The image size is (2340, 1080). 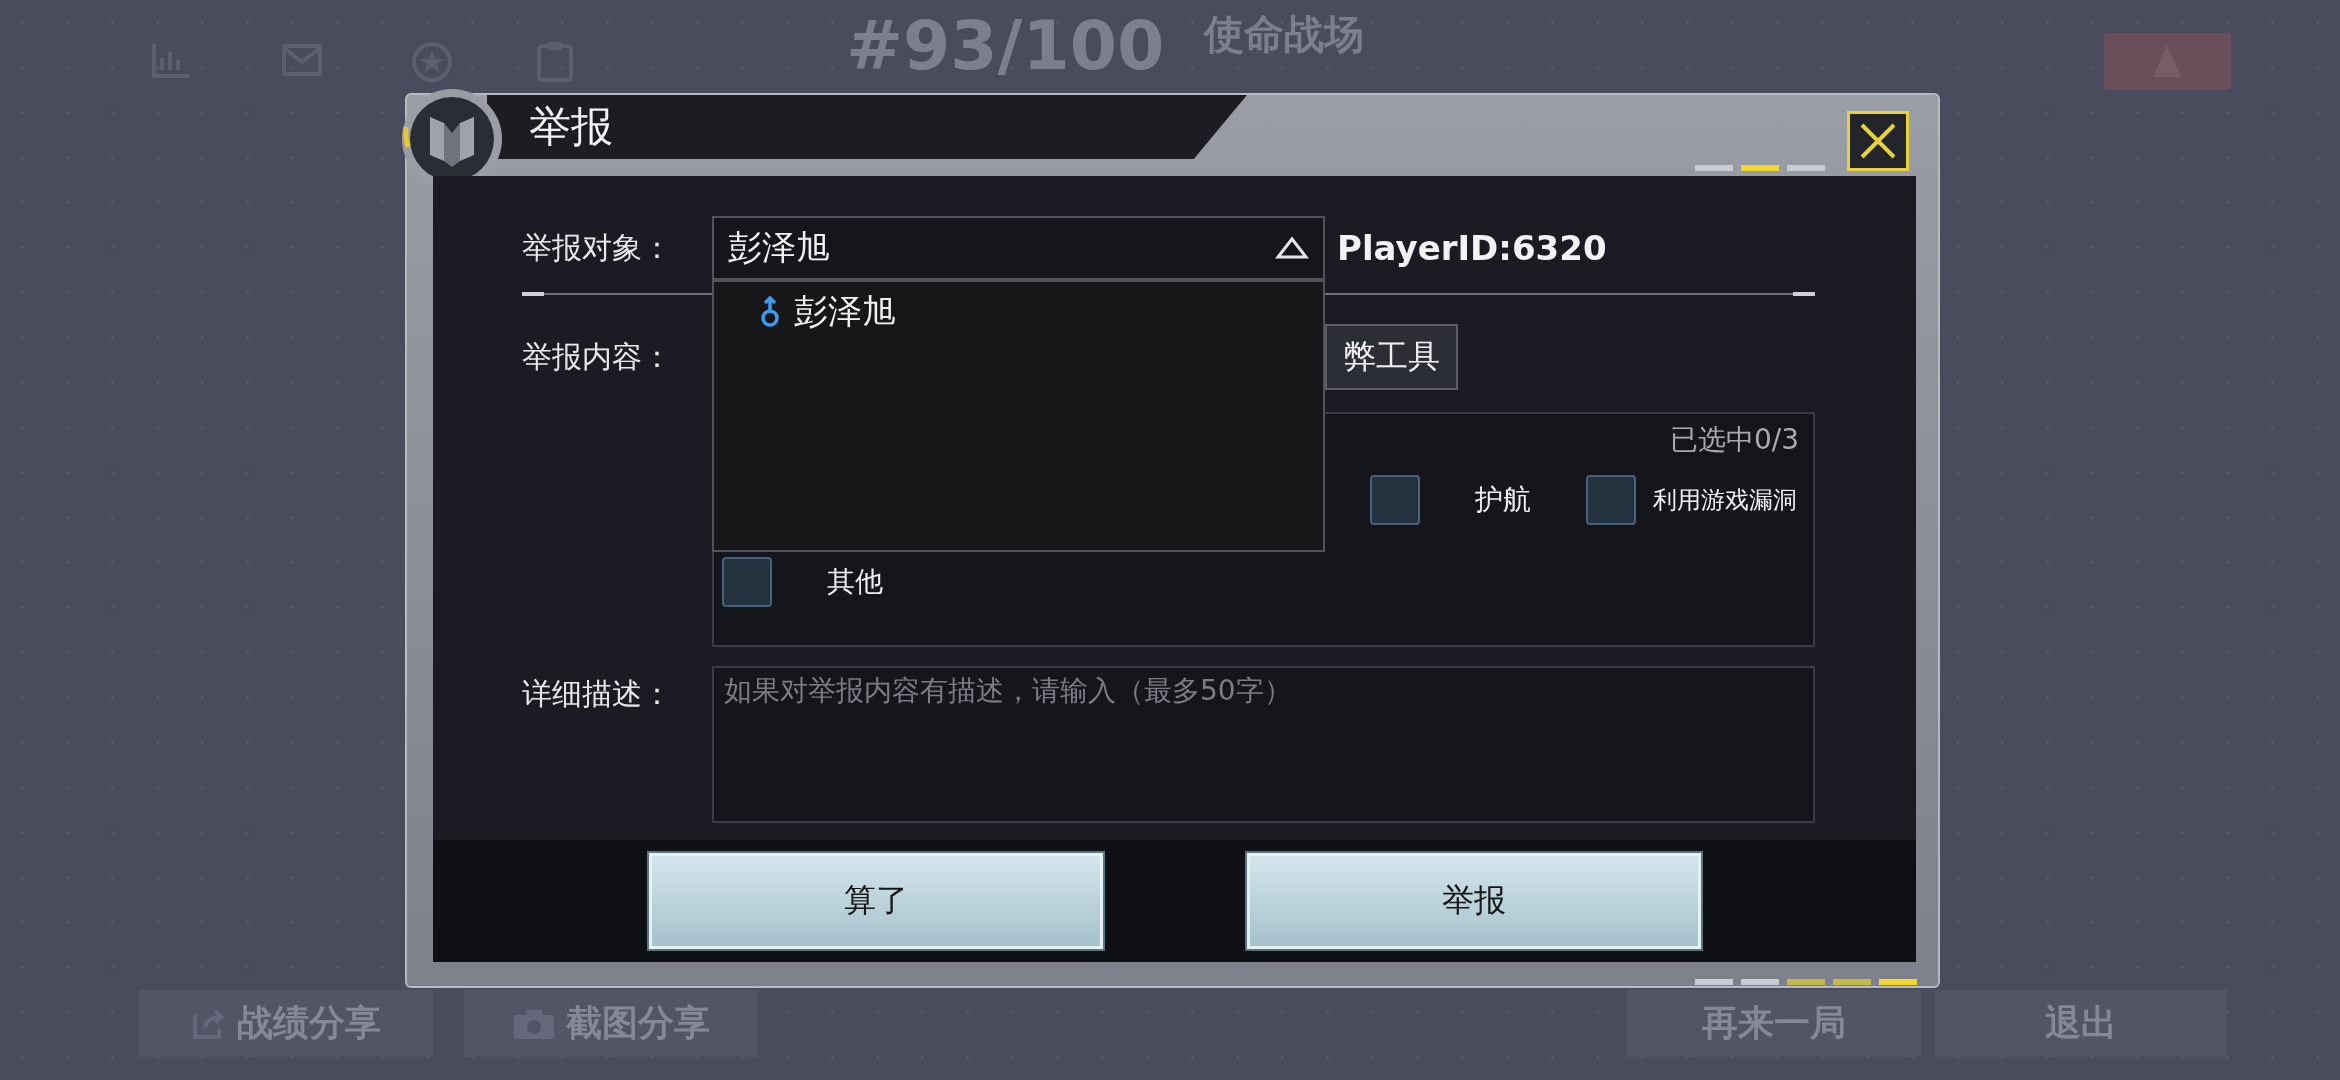 What do you see at coordinates (597, 356) in the screenshot?
I see `content-label: 举报内容：` at bounding box center [597, 356].